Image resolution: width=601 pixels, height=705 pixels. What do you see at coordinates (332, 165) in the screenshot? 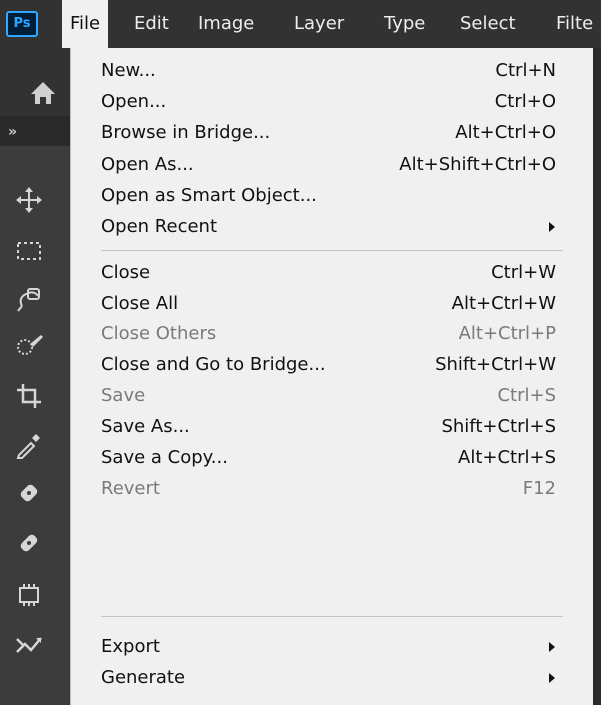
I see `menu-item-open-as: Open As... Alt+Shift+Ctrl+O` at bounding box center [332, 165].